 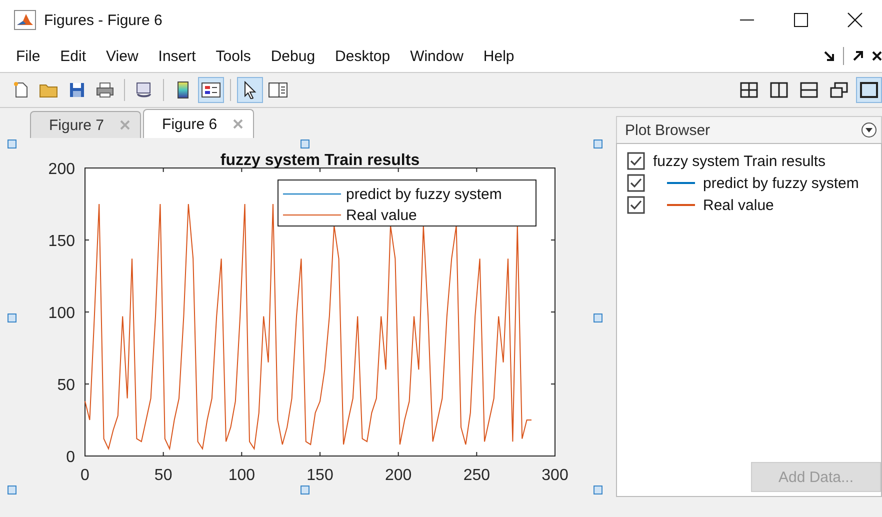 I want to click on window-title: Figures - Figure 6, so click(x=104, y=20).